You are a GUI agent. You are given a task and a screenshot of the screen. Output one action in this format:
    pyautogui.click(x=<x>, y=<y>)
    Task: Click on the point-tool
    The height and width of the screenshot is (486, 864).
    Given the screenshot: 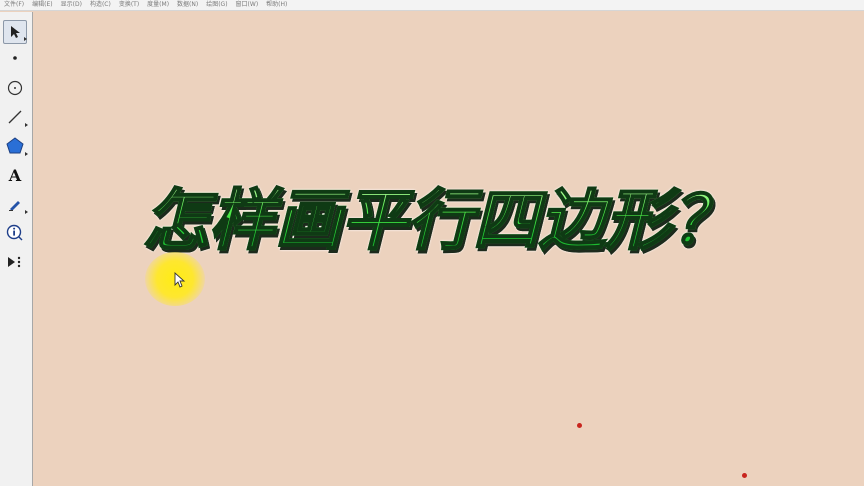 What is the action you would take?
    pyautogui.click(x=15, y=58)
    